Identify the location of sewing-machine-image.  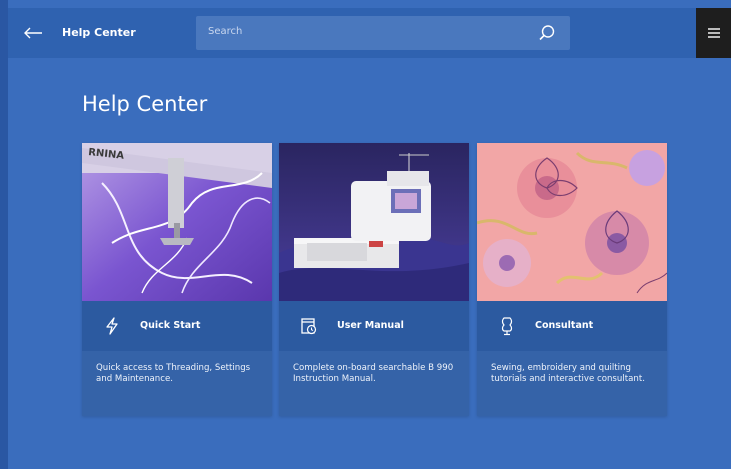
(374, 222).